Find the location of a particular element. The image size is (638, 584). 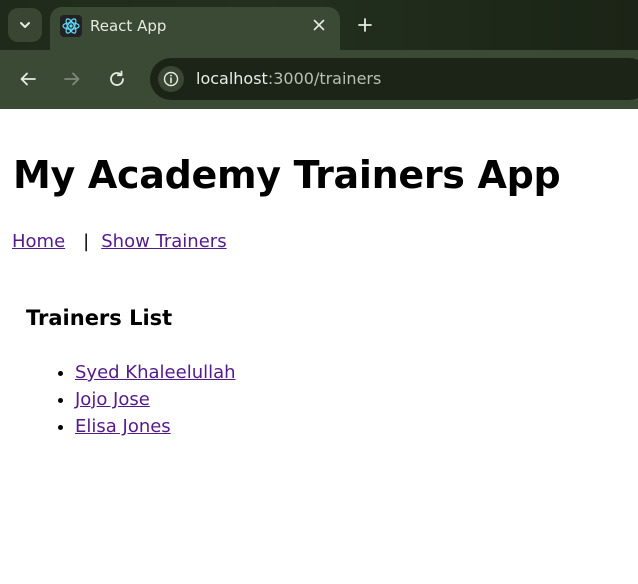

tab-strip: React App is located at coordinates (319, 25).